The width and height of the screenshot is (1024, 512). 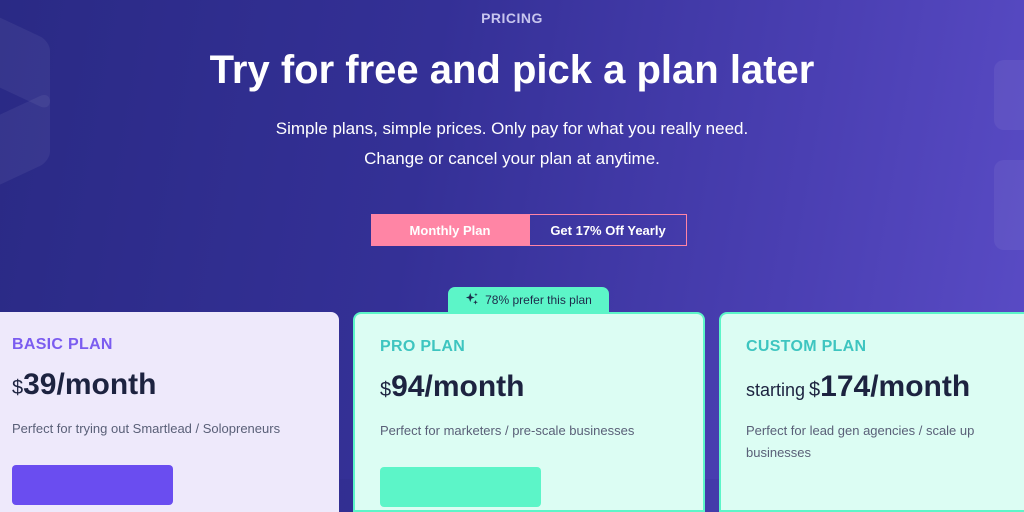 I want to click on page-title: Try for free and pick a plan later, so click(x=512, y=70).